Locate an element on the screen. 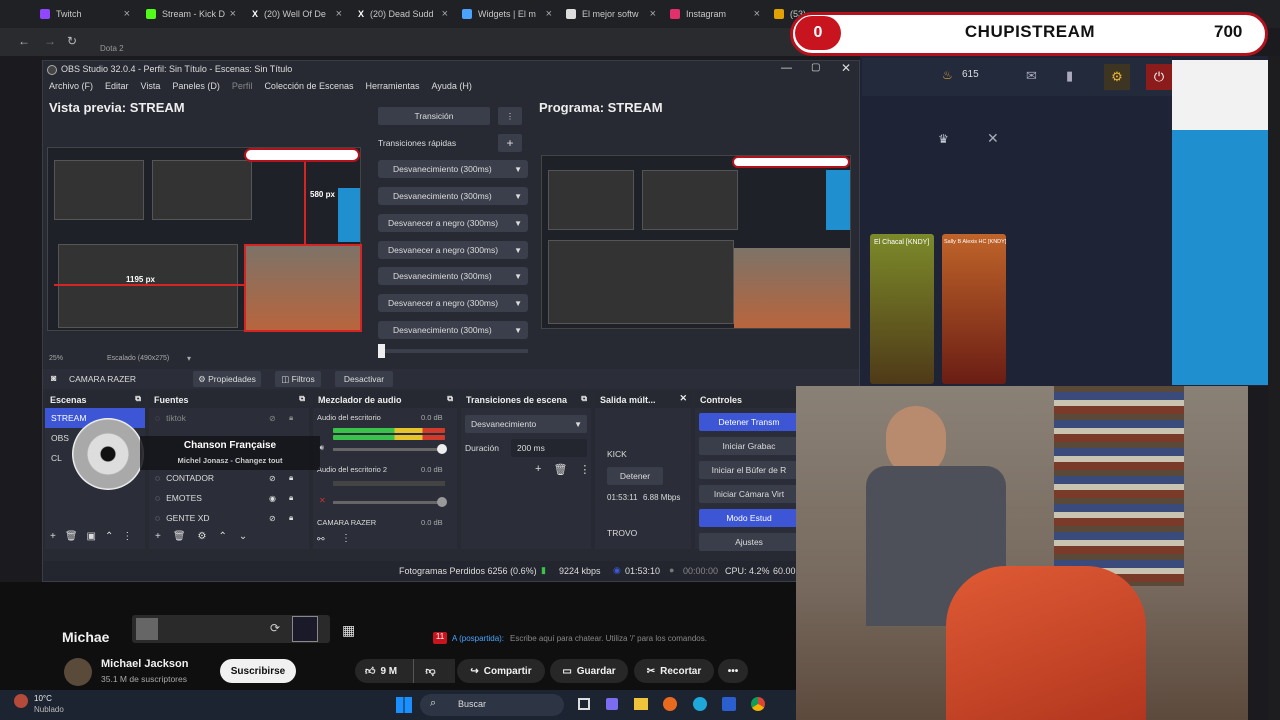  refresh-icon: ⟳ is located at coordinates (275, 628).